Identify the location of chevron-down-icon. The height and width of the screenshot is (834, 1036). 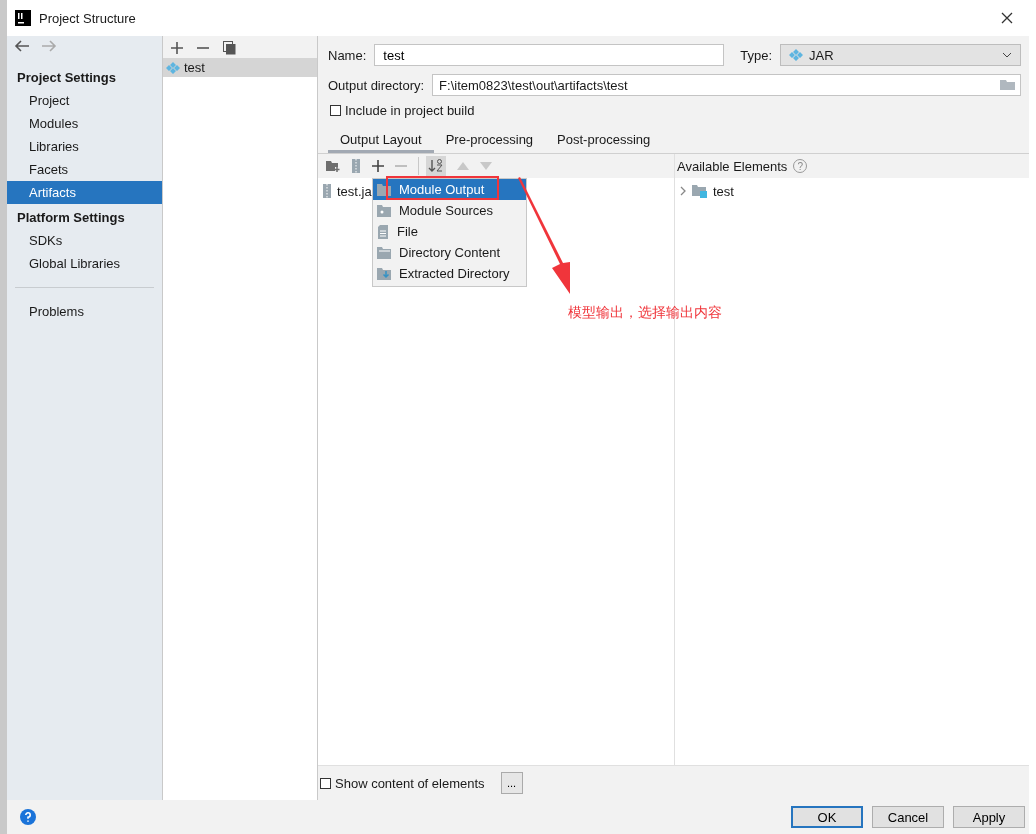
(1007, 55).